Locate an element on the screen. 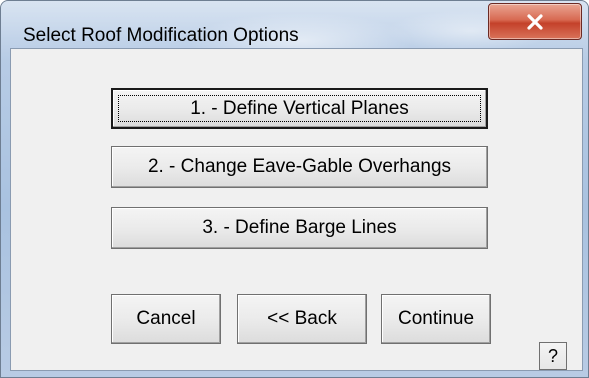 The image size is (589, 378). define-barge-lines-label: 3. - Define Barge Lines is located at coordinates (299, 227).